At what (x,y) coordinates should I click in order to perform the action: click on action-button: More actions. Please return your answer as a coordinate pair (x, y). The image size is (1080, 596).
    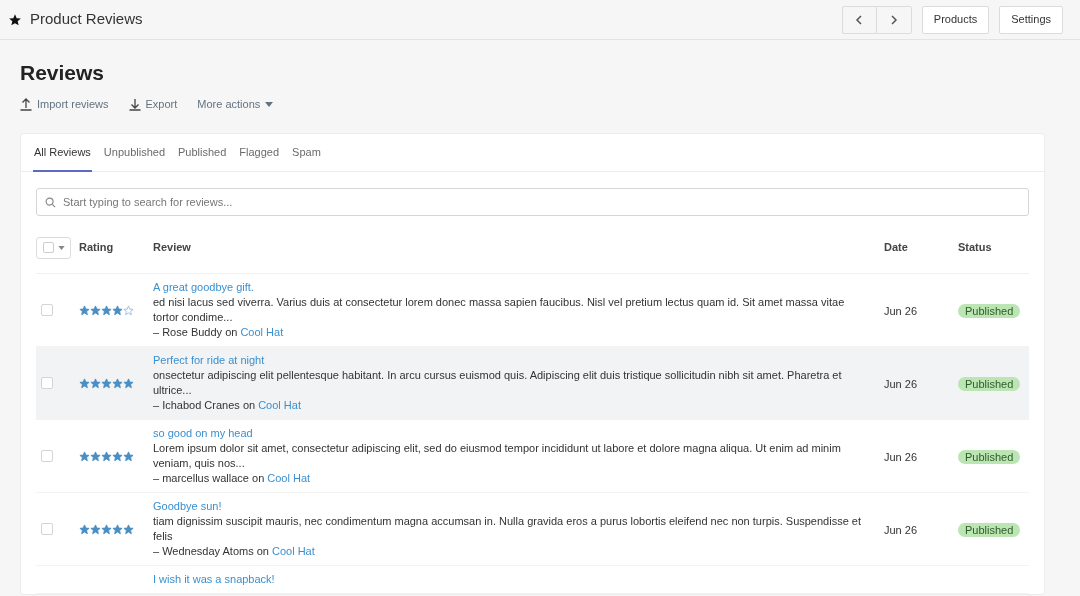
    Looking at the image, I should click on (235, 104).